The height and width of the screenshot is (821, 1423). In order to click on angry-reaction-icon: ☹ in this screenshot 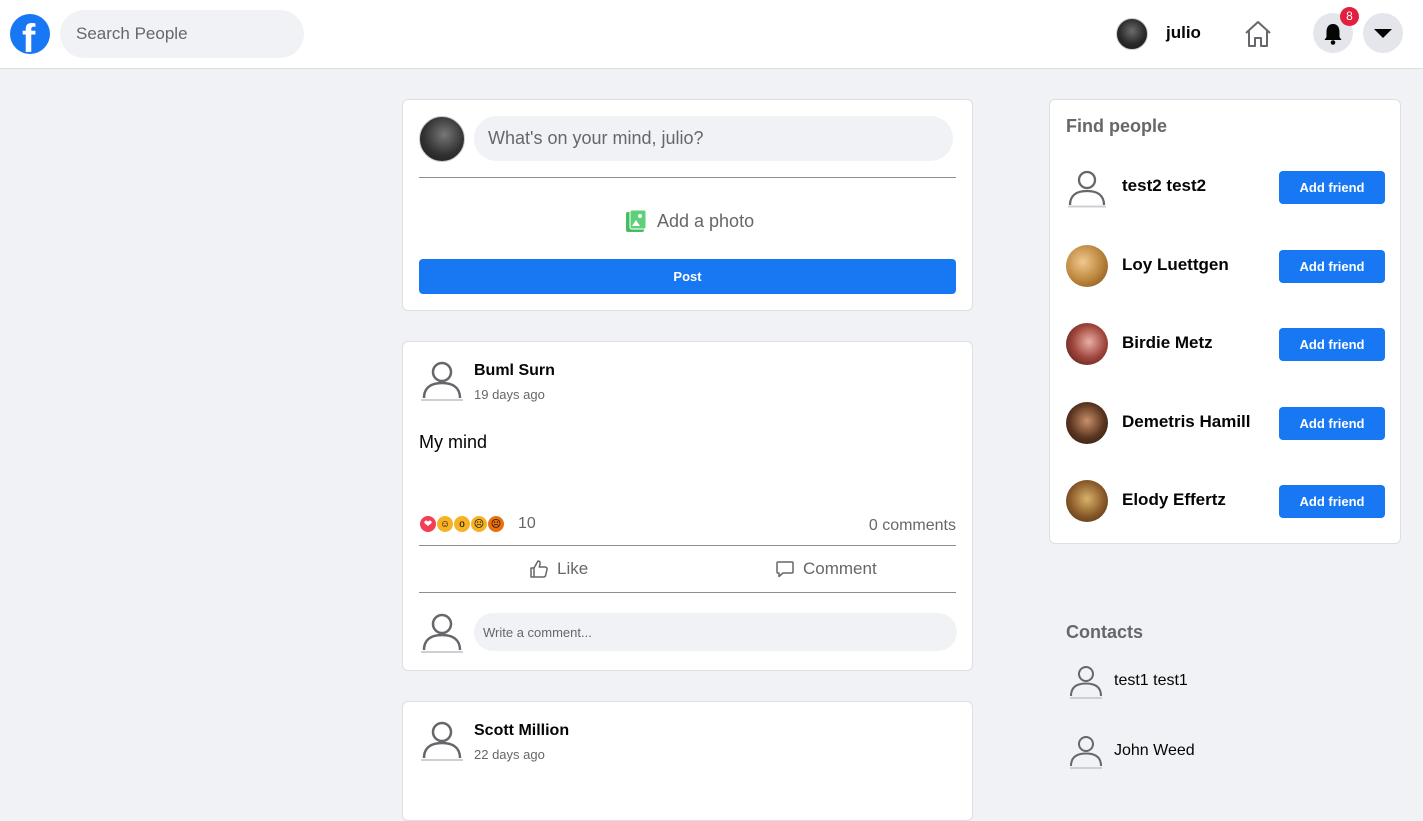, I will do `click(496, 524)`.